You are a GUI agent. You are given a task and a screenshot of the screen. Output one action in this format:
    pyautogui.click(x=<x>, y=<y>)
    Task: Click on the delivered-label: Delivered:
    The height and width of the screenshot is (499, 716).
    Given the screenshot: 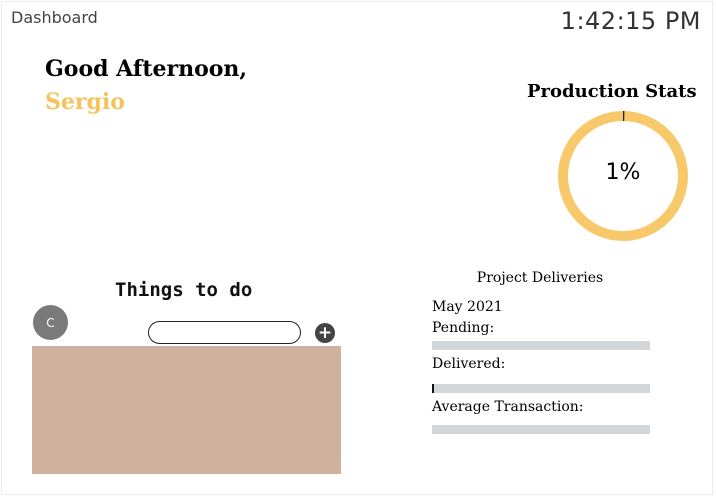 What is the action you would take?
    pyautogui.click(x=469, y=364)
    